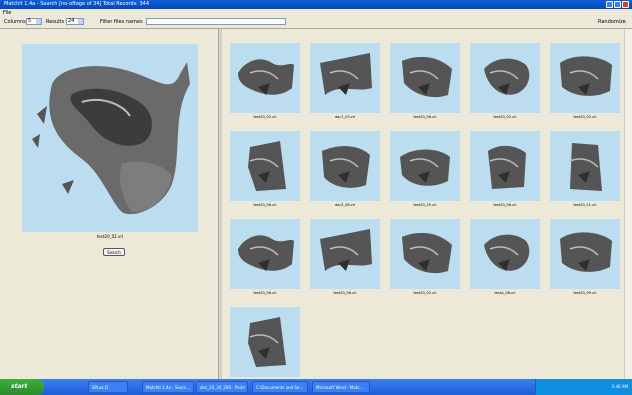 The image size is (632, 395). Describe the element at coordinates (619, 386) in the screenshot. I see `clock: 3:46 AM` at that location.